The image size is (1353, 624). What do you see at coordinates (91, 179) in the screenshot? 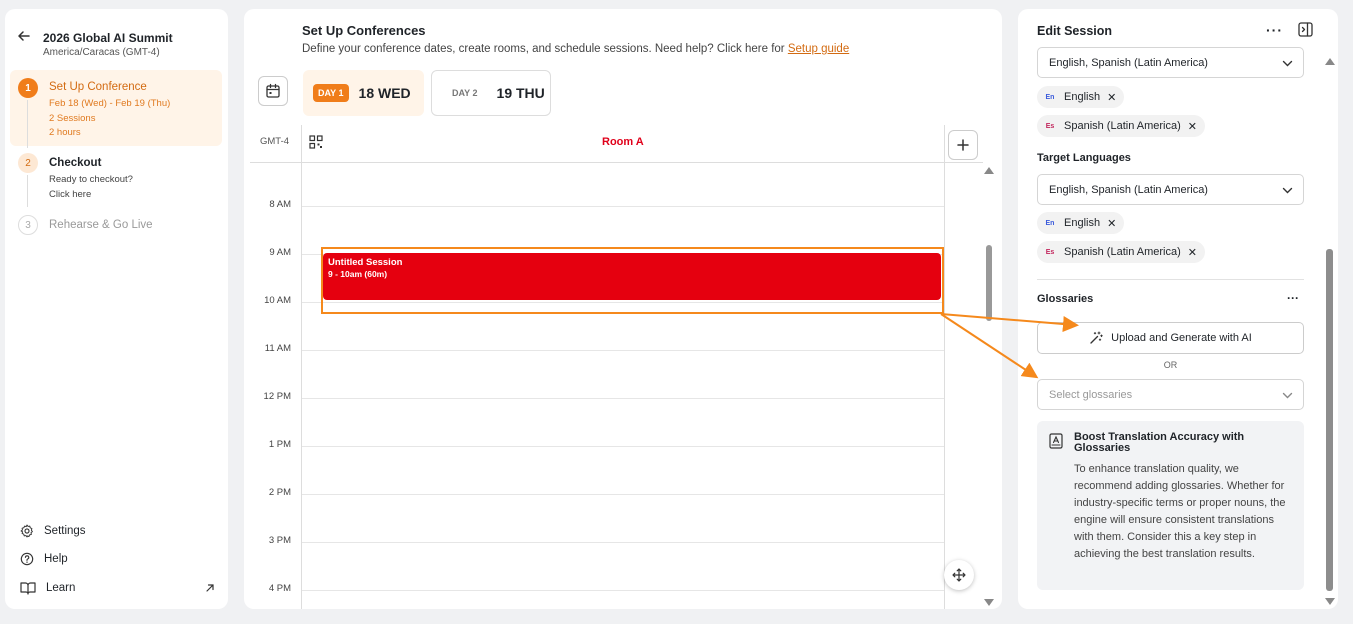
I see `step-2-subtitle: Ready to checkout?` at bounding box center [91, 179].